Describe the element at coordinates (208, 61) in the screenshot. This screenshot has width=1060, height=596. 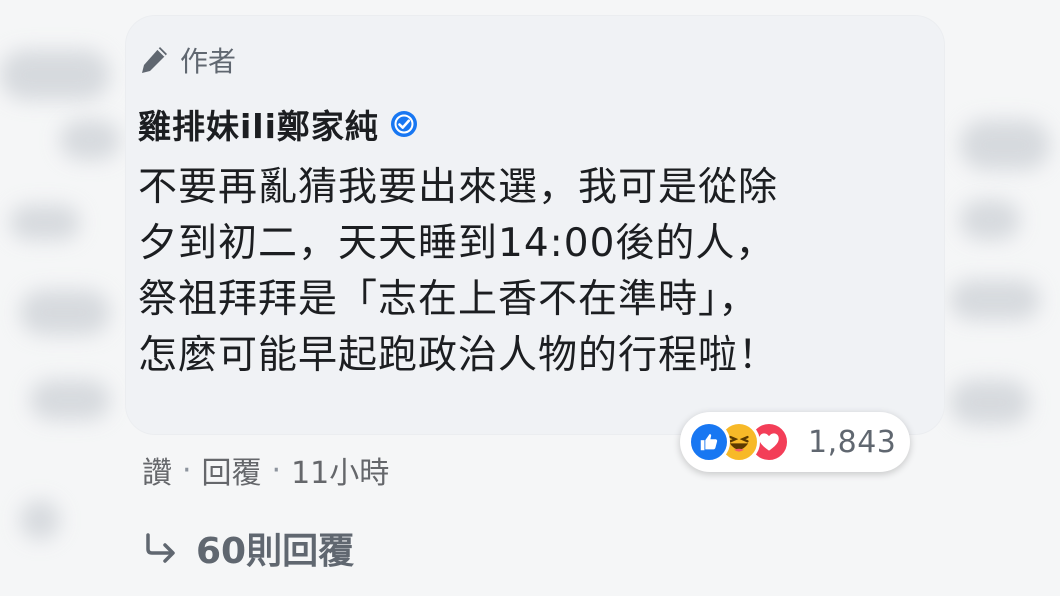
I see `author-badge-label: 作者` at that location.